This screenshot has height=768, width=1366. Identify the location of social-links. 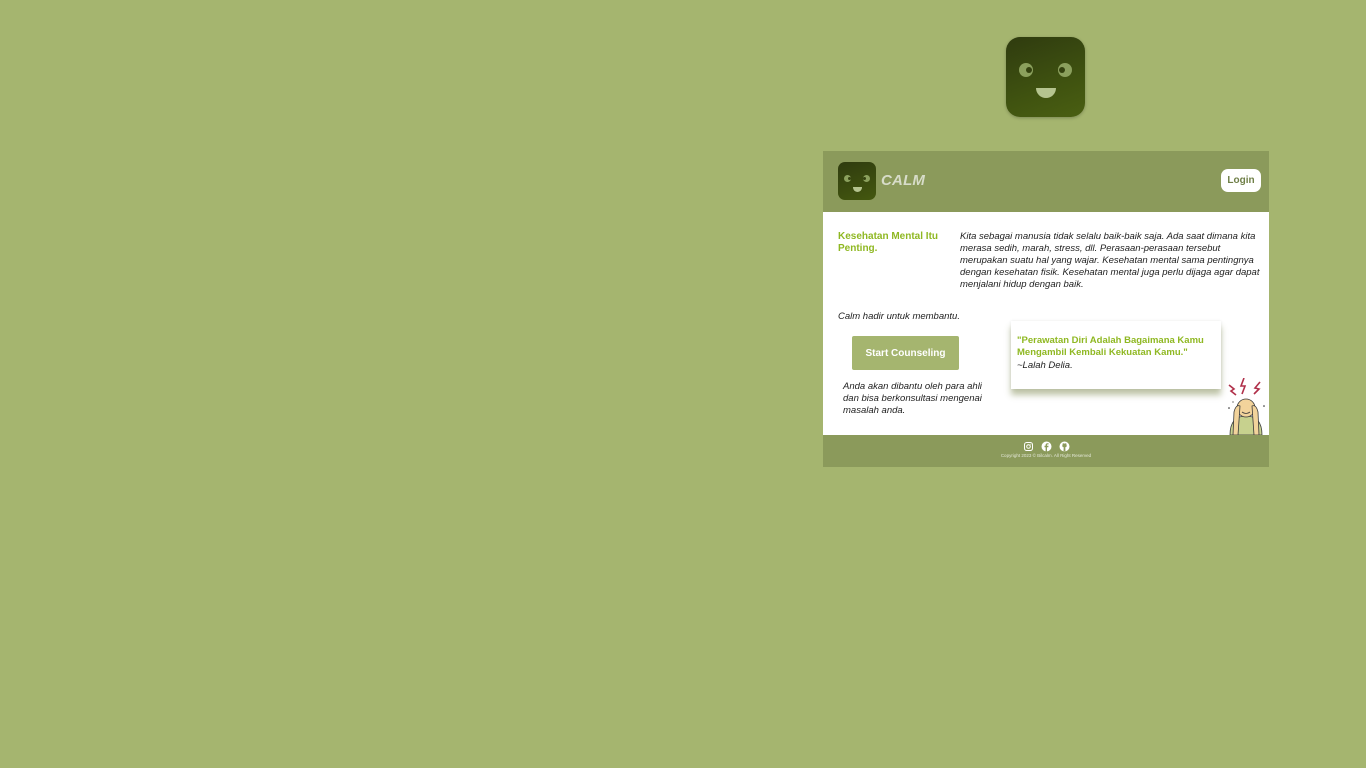
(1046, 445).